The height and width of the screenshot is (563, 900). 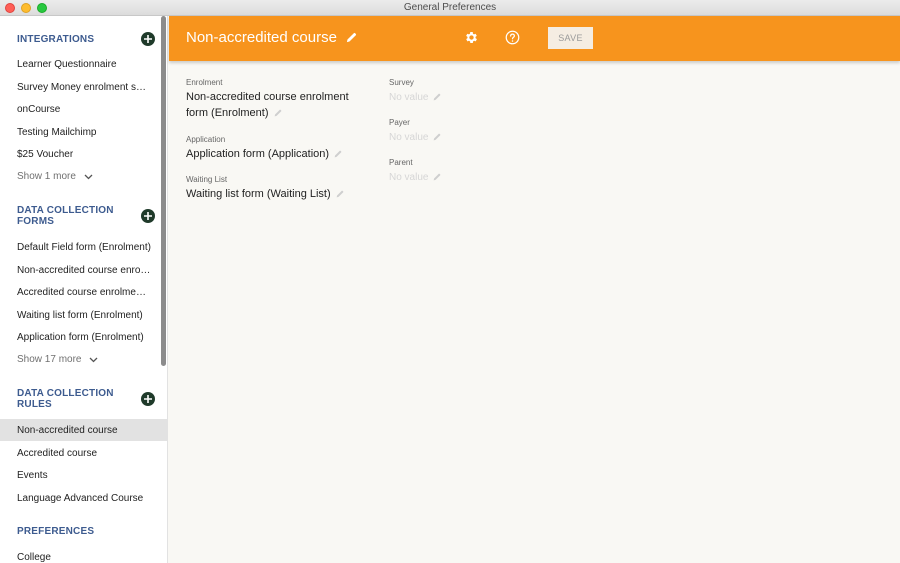 What do you see at coordinates (570, 38) in the screenshot?
I see `save-button: SAVE` at bounding box center [570, 38].